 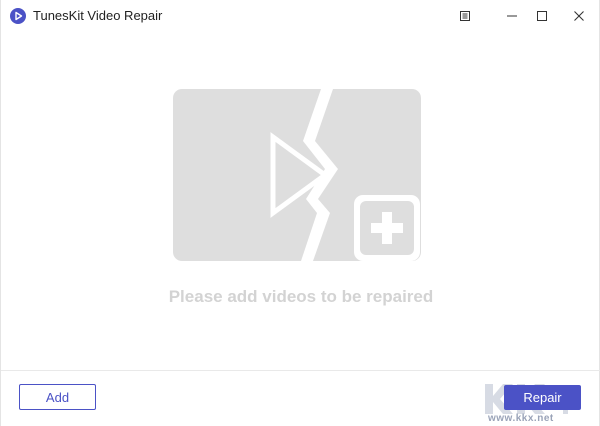 What do you see at coordinates (300, 16) in the screenshot?
I see `title-bar: TunesKit Video Repair` at bounding box center [300, 16].